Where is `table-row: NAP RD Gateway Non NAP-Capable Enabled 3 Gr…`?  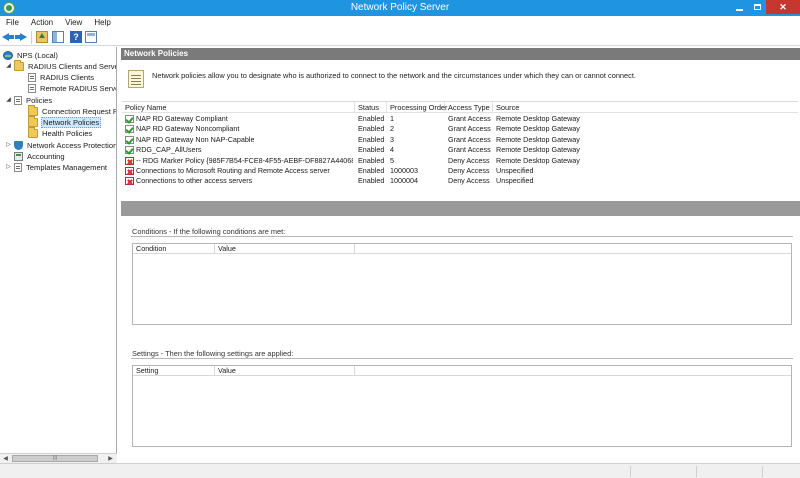
table-row: NAP RD Gateway Non NAP-Capable Enabled 3 Gr… is located at coordinates (460, 140).